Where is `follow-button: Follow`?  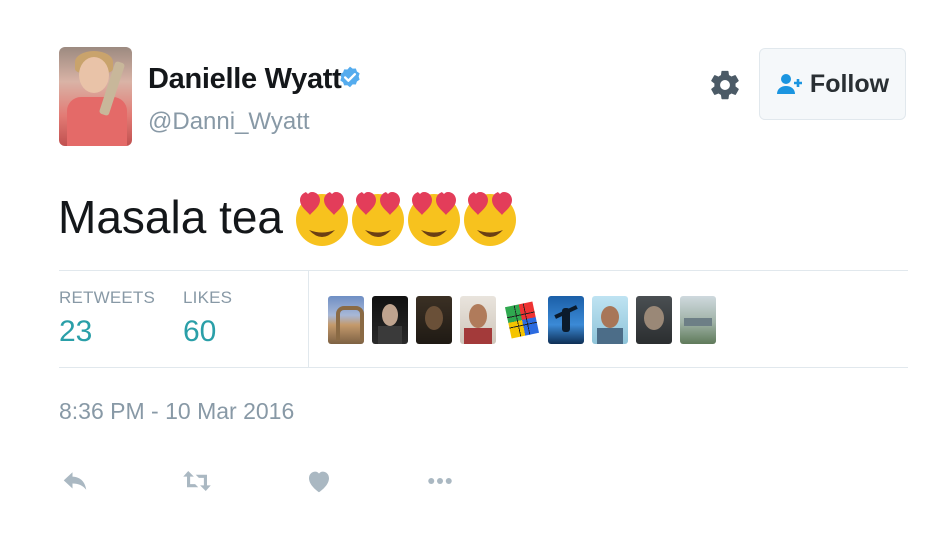 follow-button: Follow is located at coordinates (832, 84).